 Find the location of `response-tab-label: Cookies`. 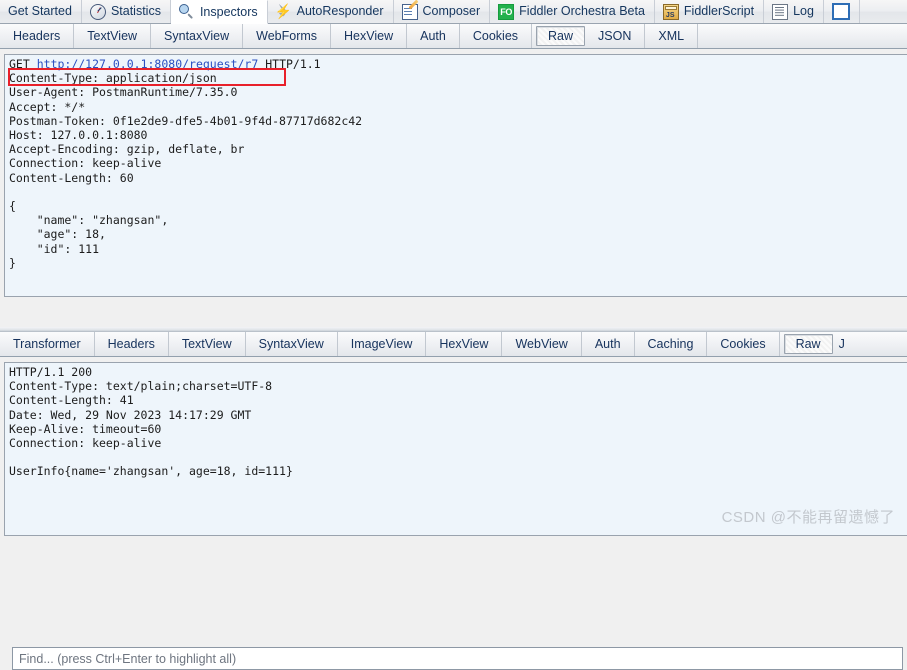

response-tab-label: Cookies is located at coordinates (743, 344).